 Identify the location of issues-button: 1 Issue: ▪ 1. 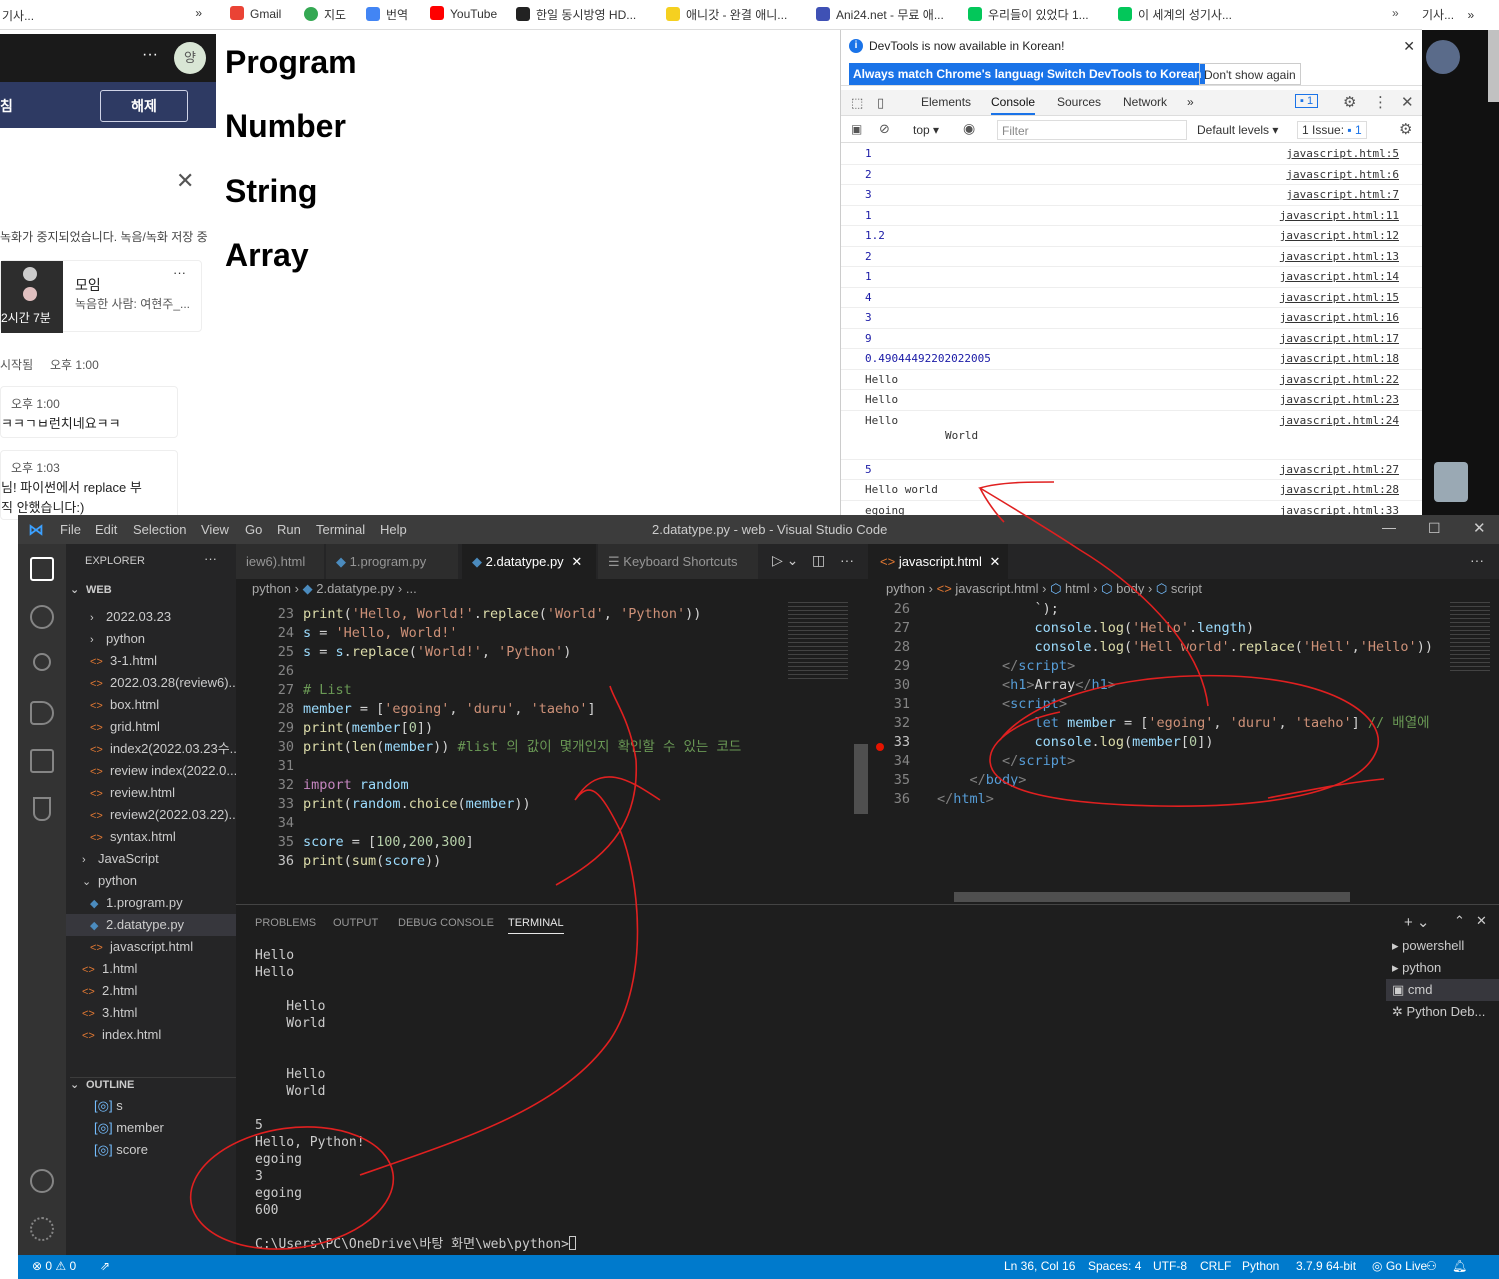
(1332, 130).